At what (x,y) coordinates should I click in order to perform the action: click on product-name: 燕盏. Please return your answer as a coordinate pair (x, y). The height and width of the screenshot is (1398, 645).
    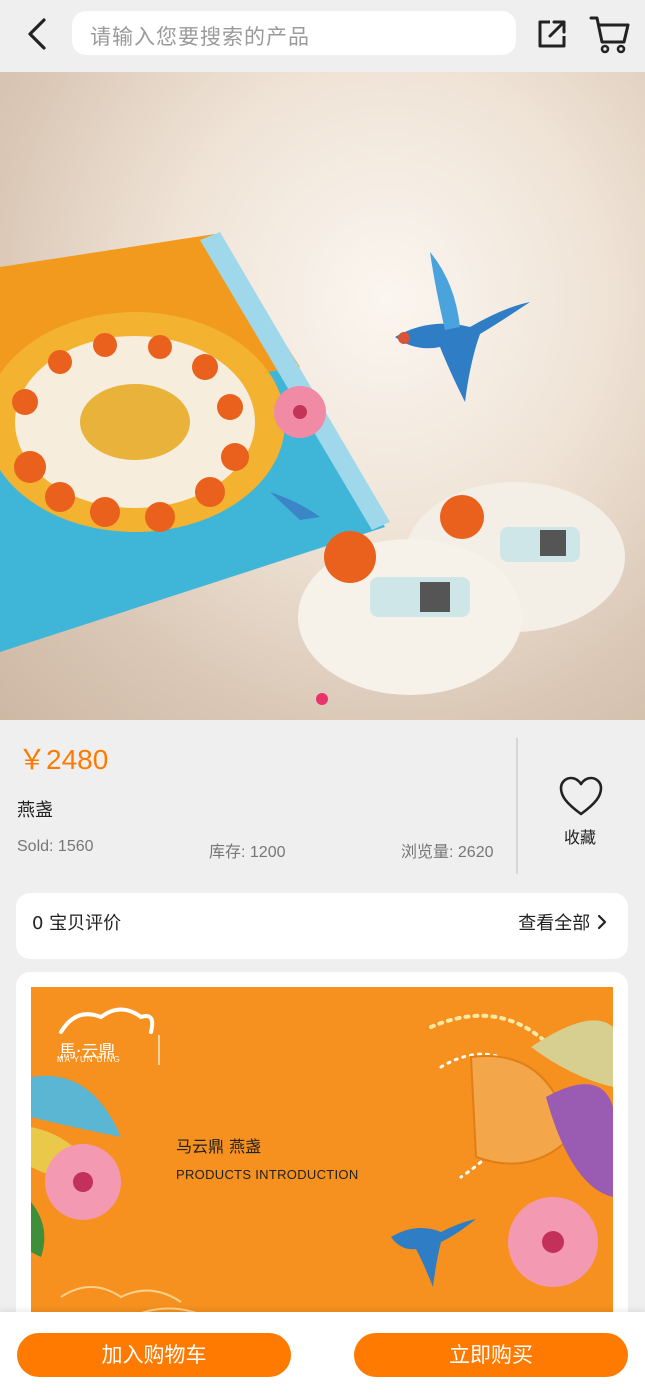
    Looking at the image, I should click on (35, 810).